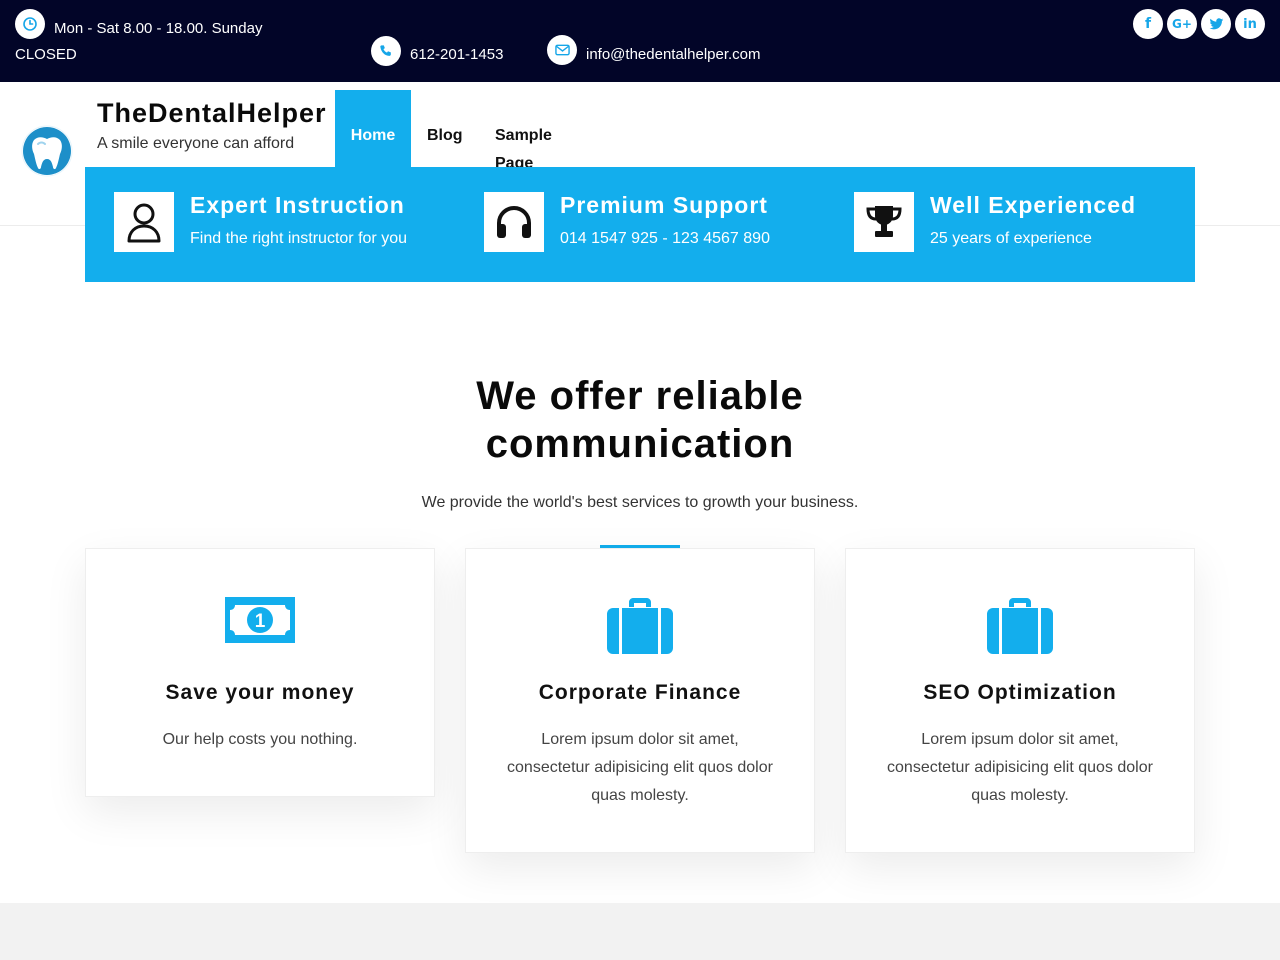 The width and height of the screenshot is (1280, 960). What do you see at coordinates (47, 151) in the screenshot?
I see `tooth-logo-icon` at bounding box center [47, 151].